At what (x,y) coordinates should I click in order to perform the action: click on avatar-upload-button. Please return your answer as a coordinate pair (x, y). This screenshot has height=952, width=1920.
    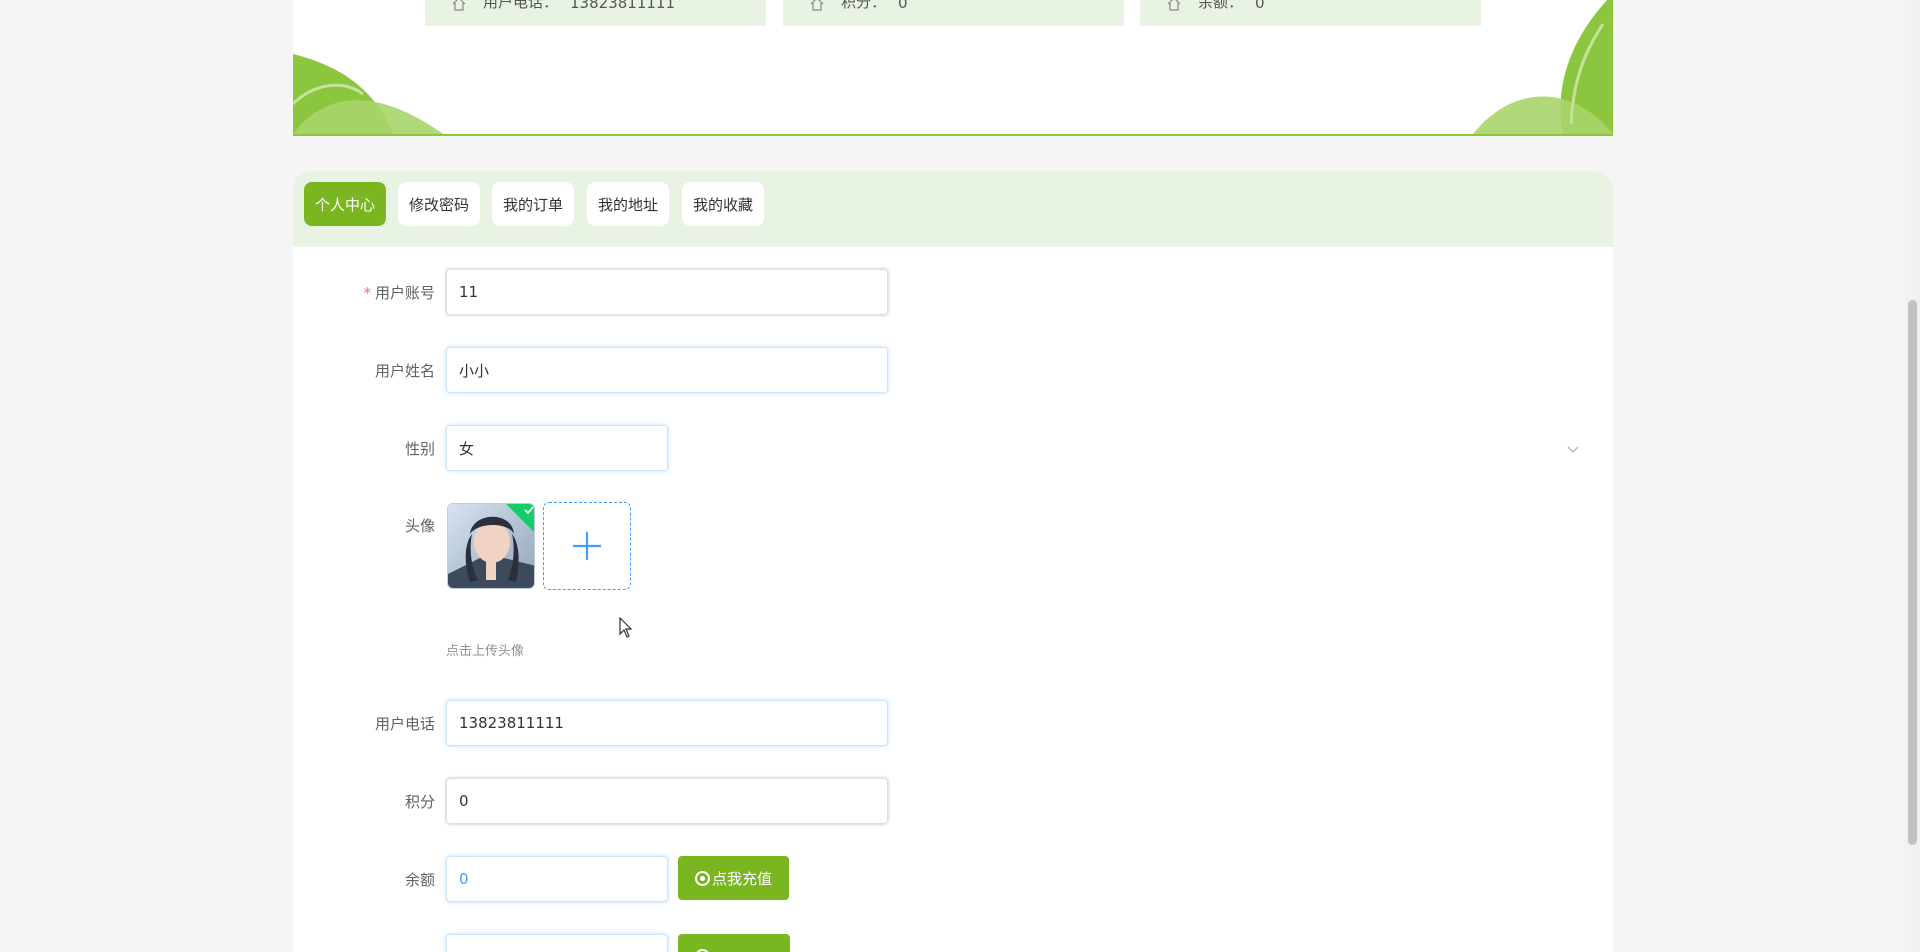
    Looking at the image, I should click on (587, 546).